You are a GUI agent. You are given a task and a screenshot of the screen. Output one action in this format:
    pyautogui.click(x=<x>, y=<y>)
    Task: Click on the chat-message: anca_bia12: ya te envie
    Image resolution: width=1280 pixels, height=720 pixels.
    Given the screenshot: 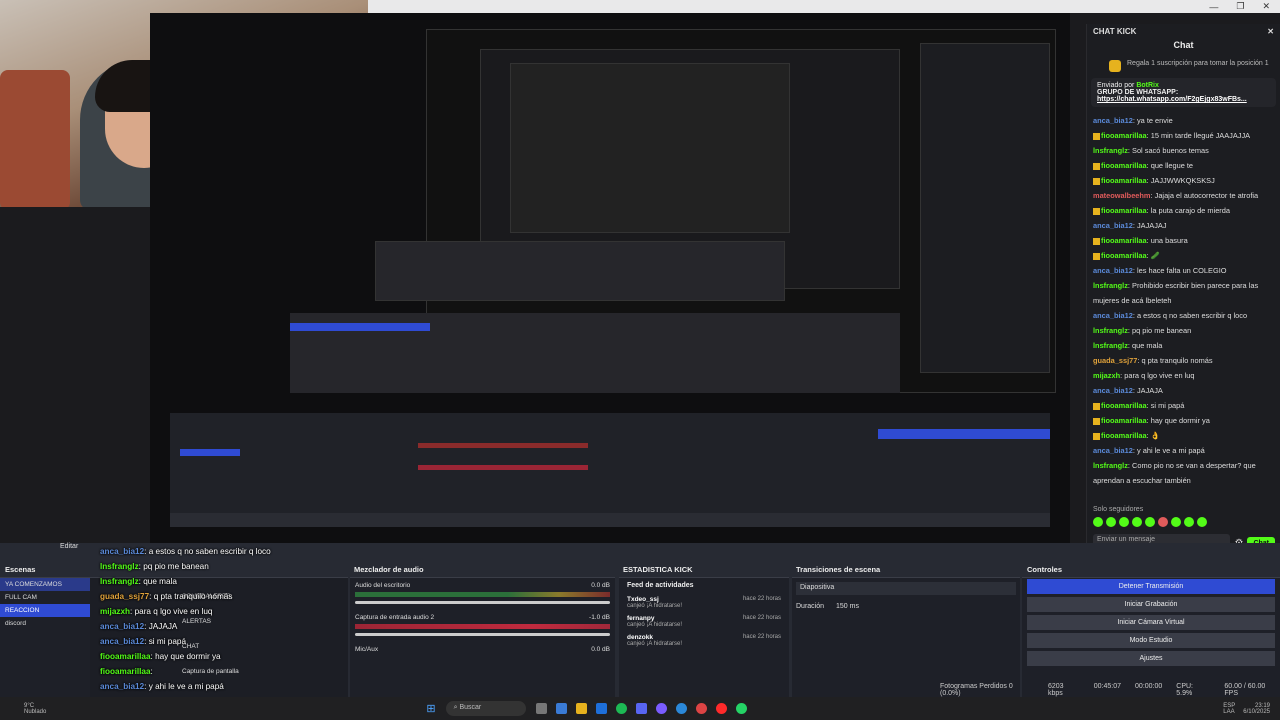 What is the action you would take?
    pyautogui.click(x=1133, y=120)
    